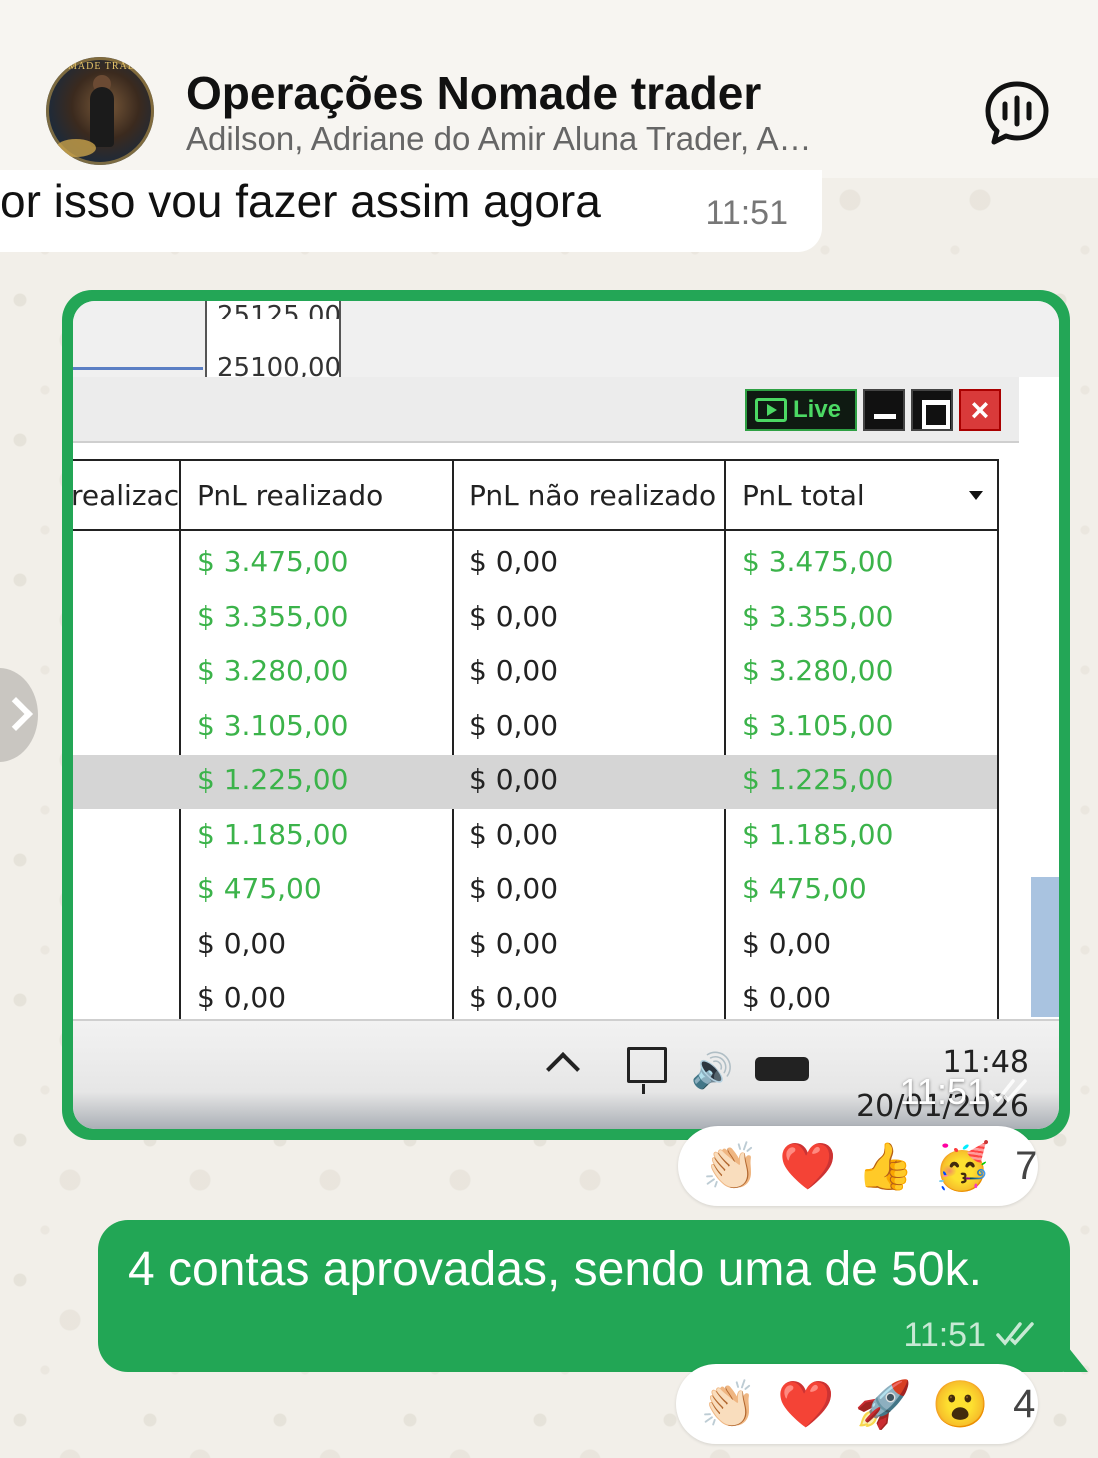 The height and width of the screenshot is (1458, 1098). I want to click on avatar-text: MADE TRAD, so click(102, 66).